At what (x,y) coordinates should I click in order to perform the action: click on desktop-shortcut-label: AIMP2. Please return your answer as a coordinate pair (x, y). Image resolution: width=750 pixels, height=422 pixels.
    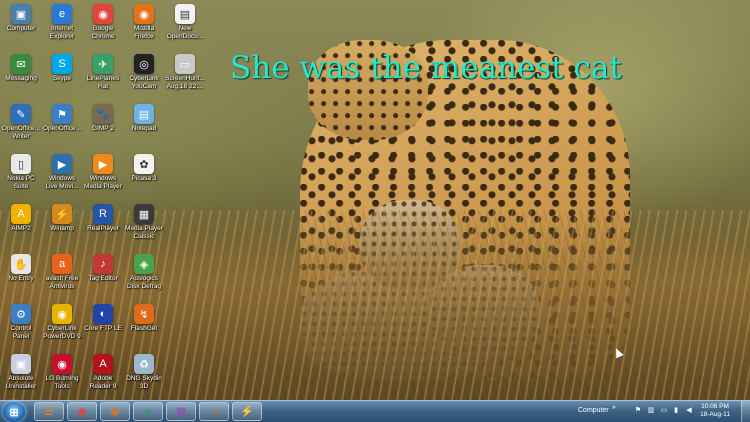
    Looking at the image, I should click on (21, 228).